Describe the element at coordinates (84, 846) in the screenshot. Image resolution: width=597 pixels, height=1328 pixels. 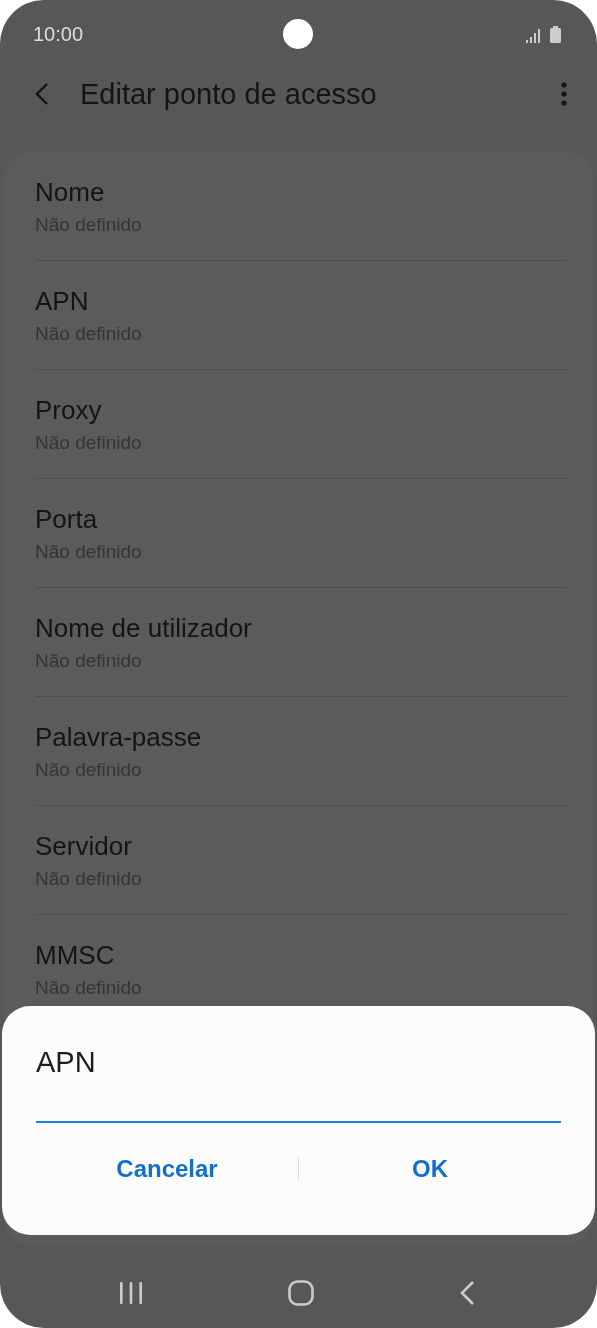
I see `setting-label: Servidor` at that location.